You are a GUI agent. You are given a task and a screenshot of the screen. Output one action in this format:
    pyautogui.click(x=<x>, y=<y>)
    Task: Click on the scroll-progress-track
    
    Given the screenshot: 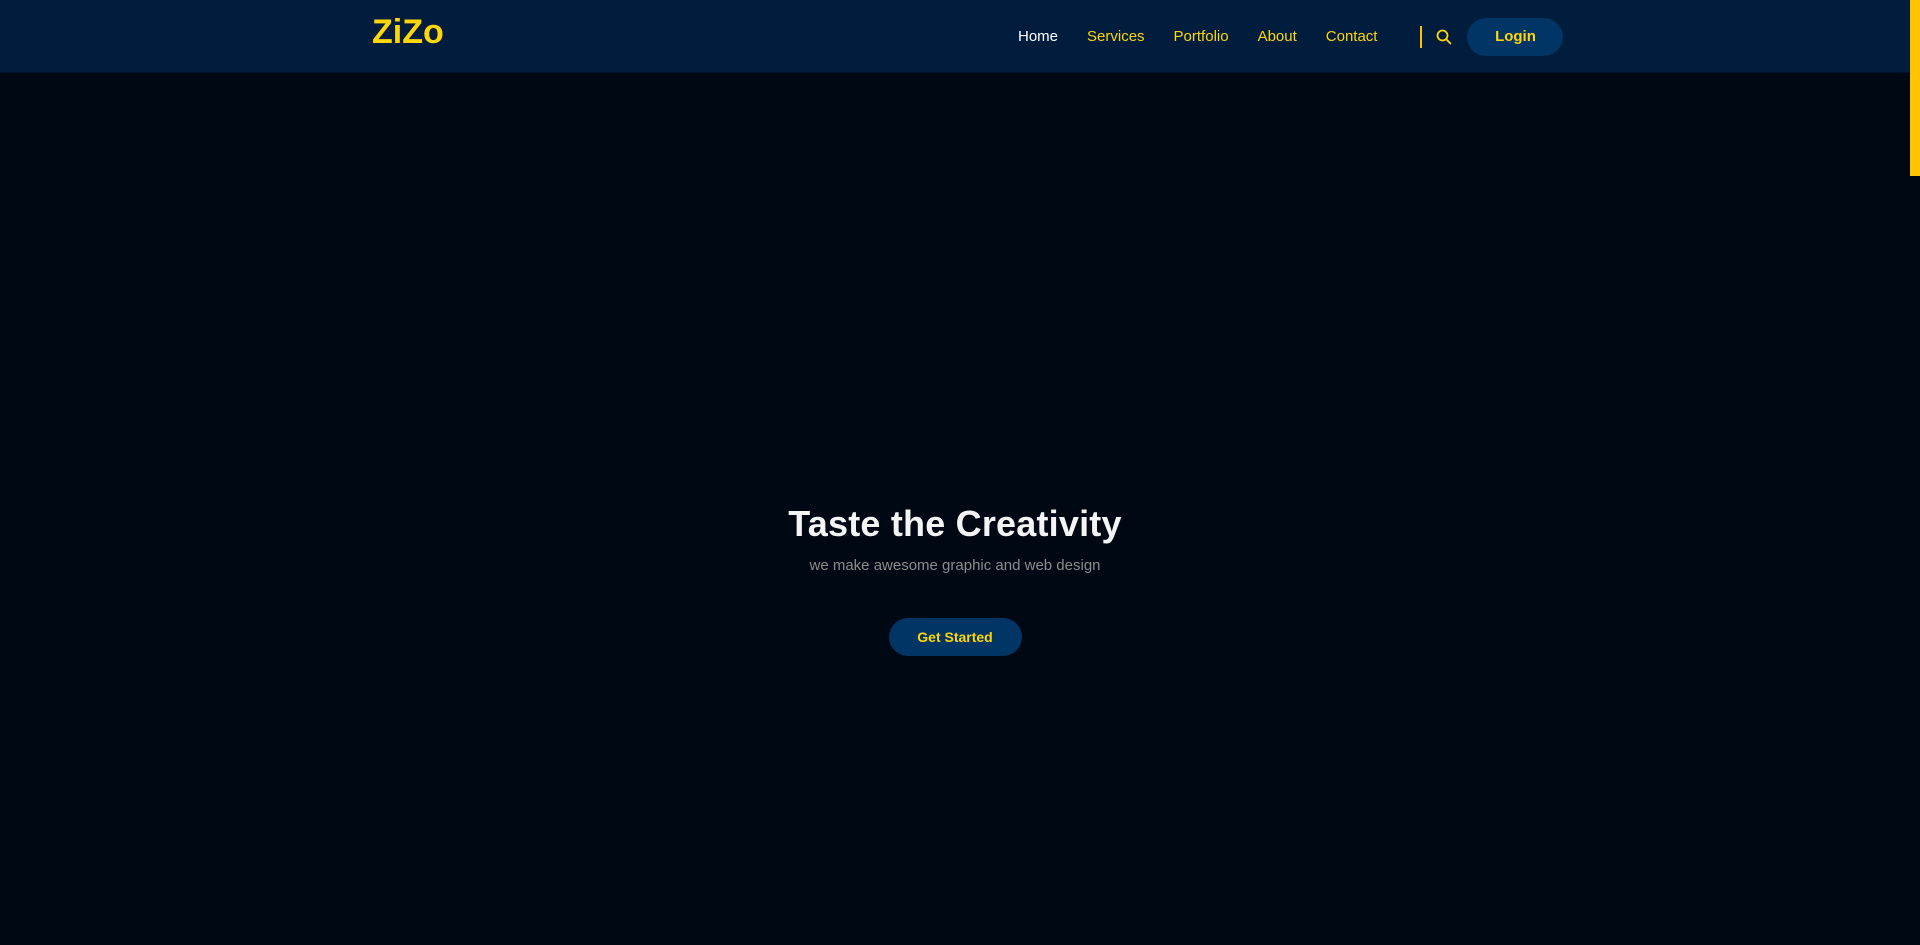 What is the action you would take?
    pyautogui.click(x=1915, y=472)
    